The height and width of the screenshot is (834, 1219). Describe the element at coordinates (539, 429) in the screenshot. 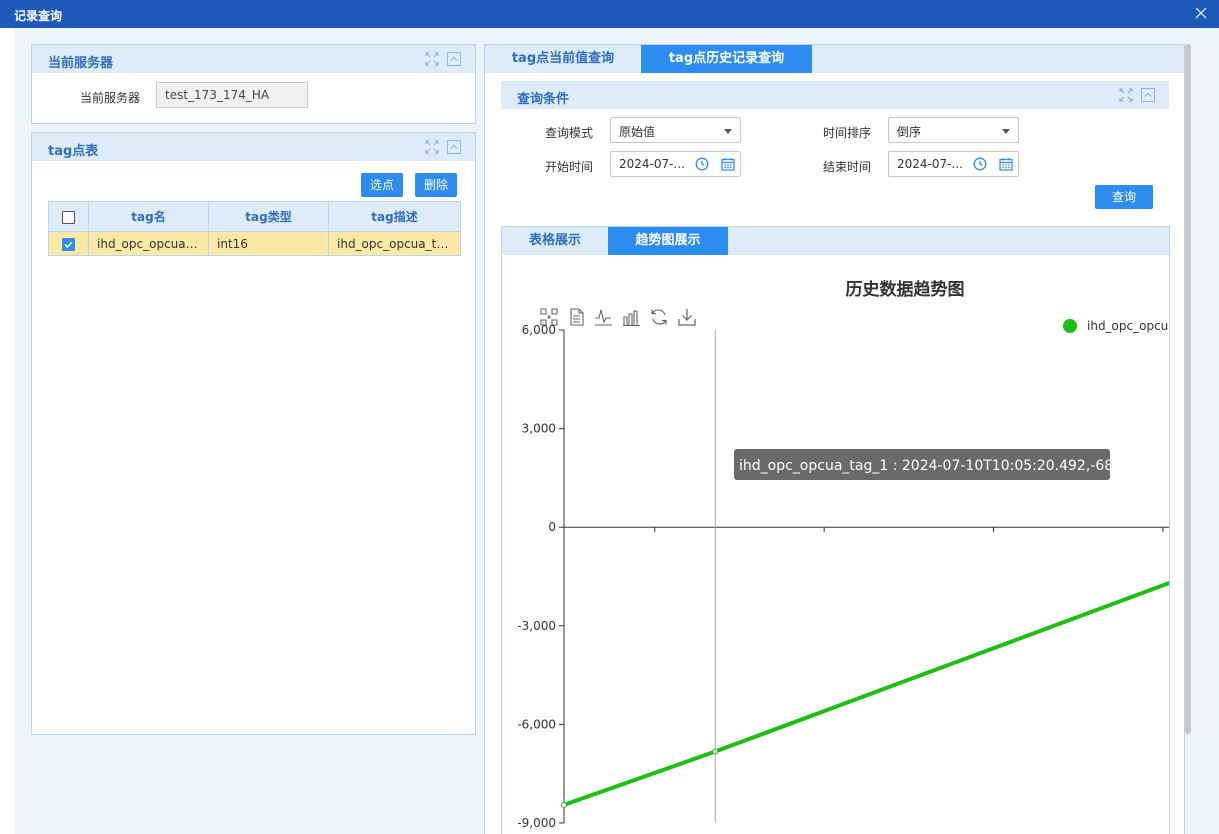

I see `y-tick-label: 3,000` at that location.